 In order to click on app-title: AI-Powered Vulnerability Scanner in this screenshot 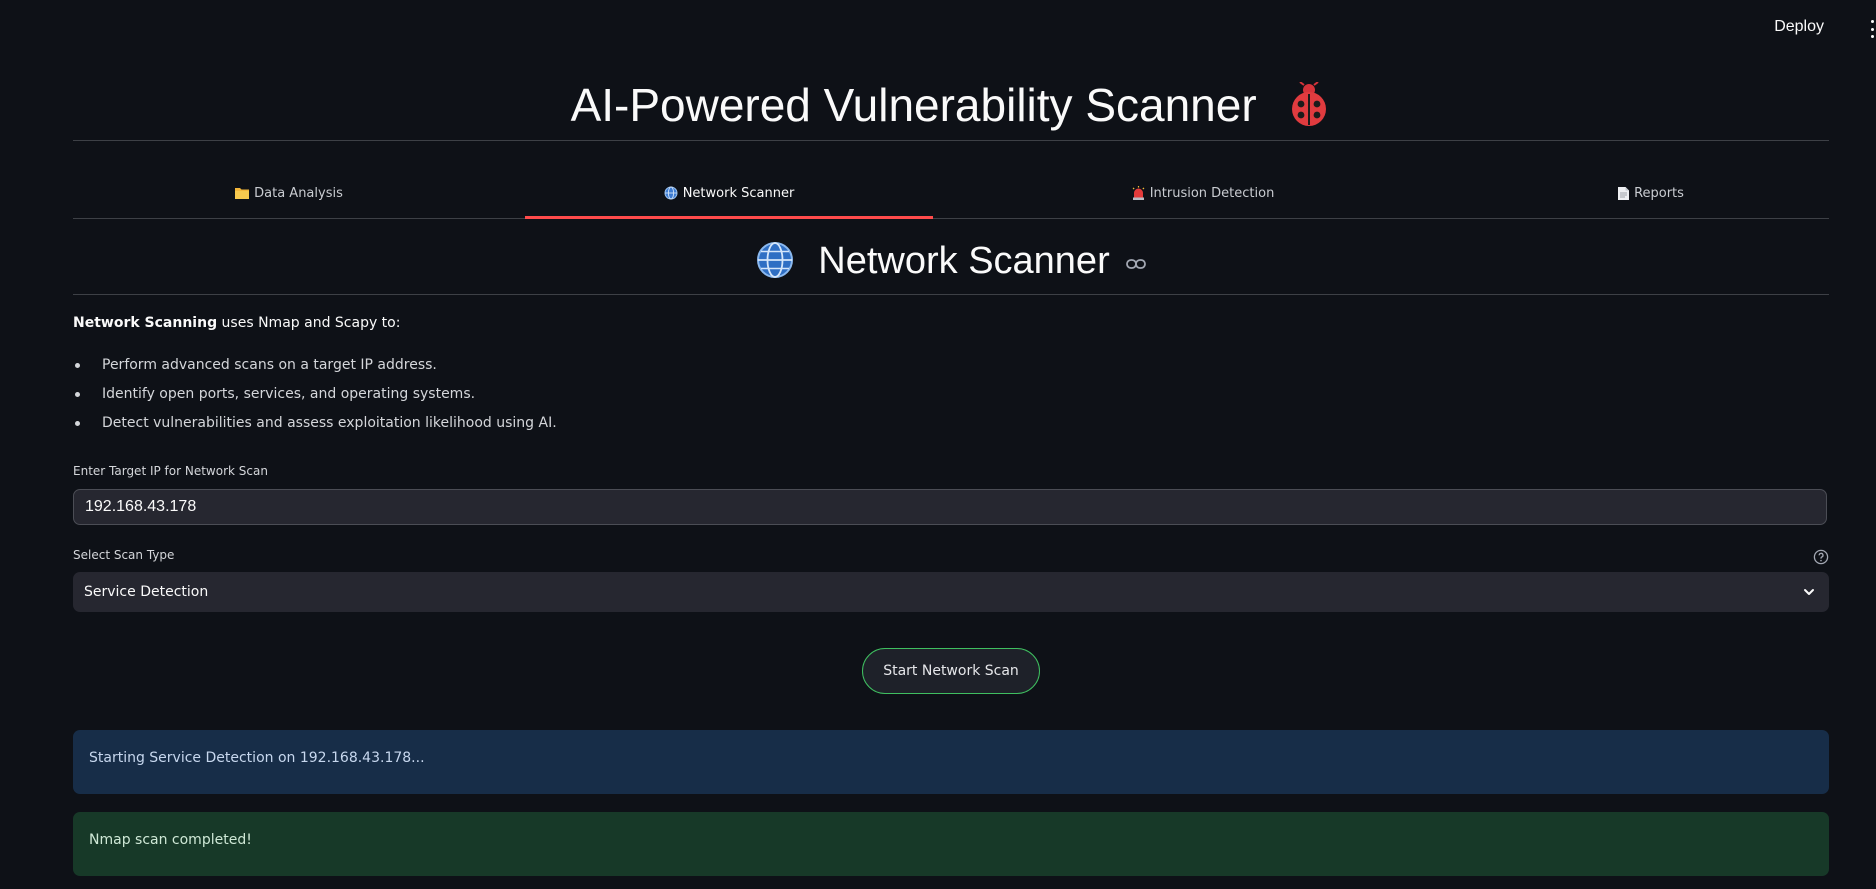, I will do `click(913, 105)`.